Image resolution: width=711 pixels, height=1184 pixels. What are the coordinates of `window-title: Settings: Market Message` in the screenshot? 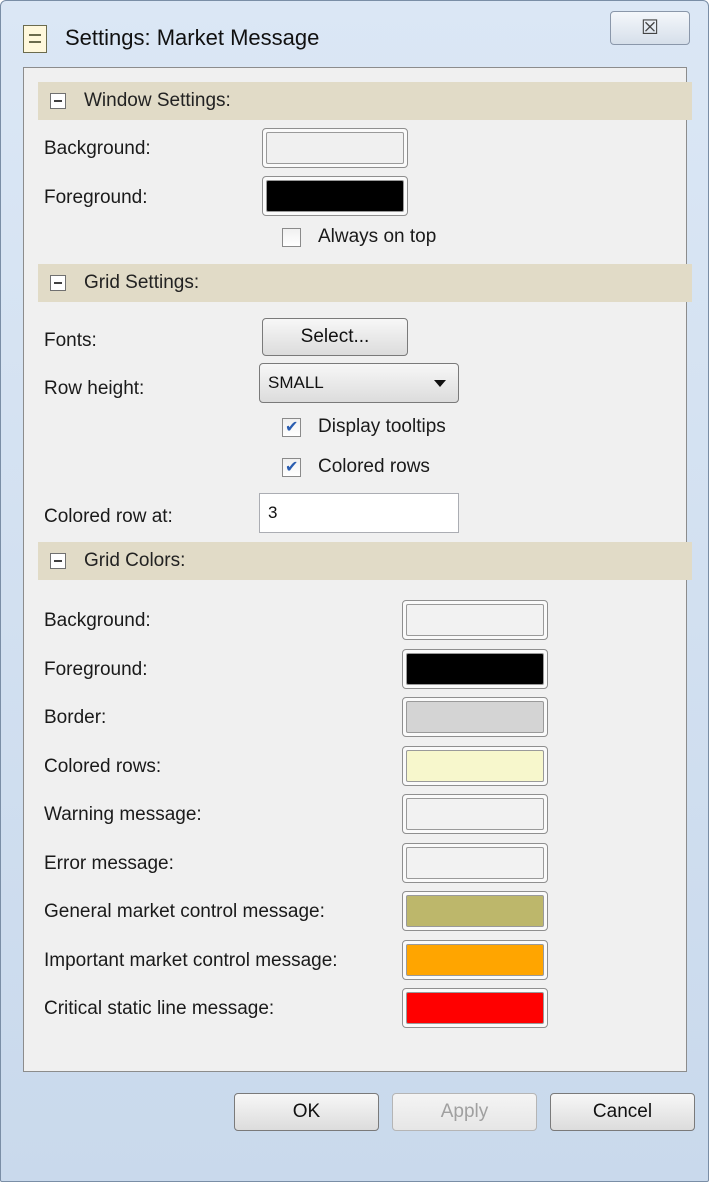 It's located at (192, 37).